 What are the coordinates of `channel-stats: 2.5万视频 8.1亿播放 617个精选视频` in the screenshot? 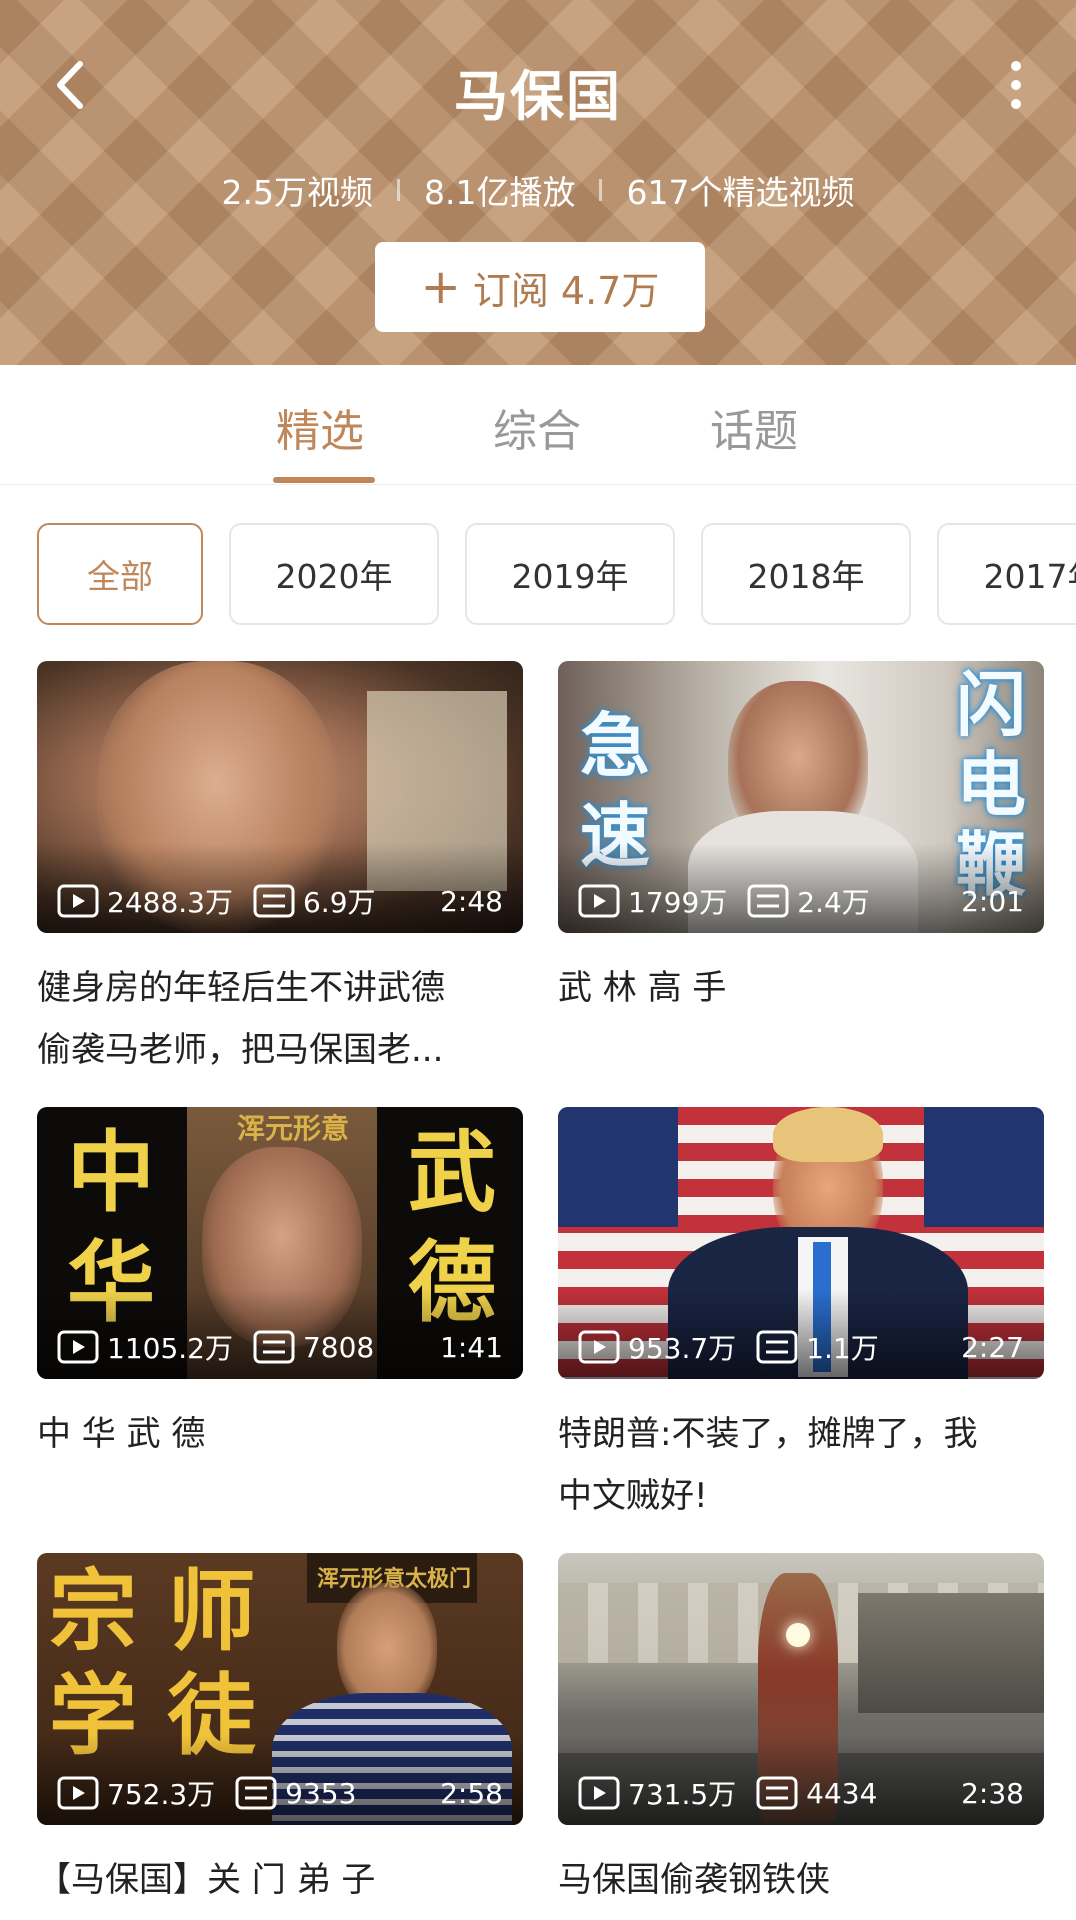 It's located at (538, 190).